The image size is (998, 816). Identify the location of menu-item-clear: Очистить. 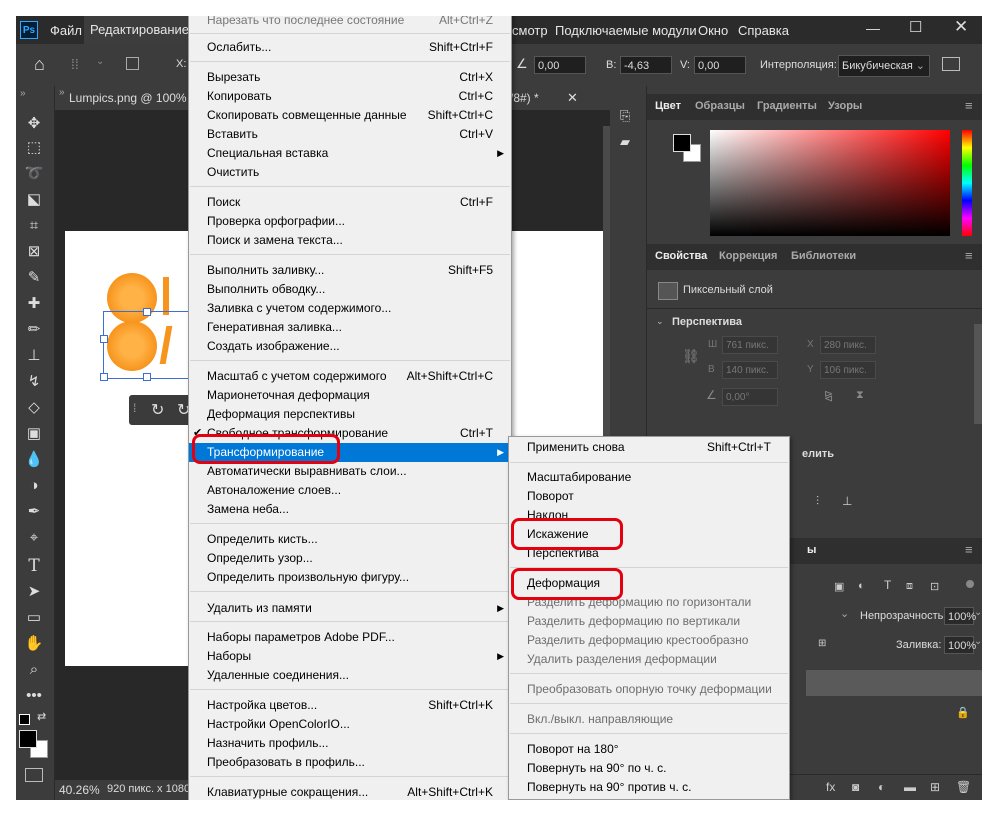
(350, 172).